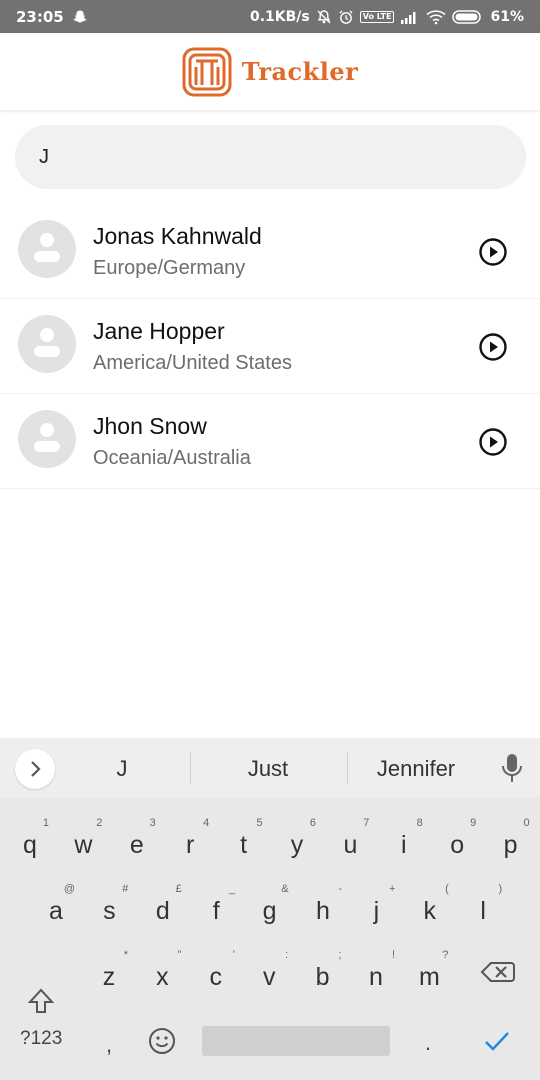  Describe the element at coordinates (270, 71) in the screenshot. I see `app-header: Trackler` at that location.